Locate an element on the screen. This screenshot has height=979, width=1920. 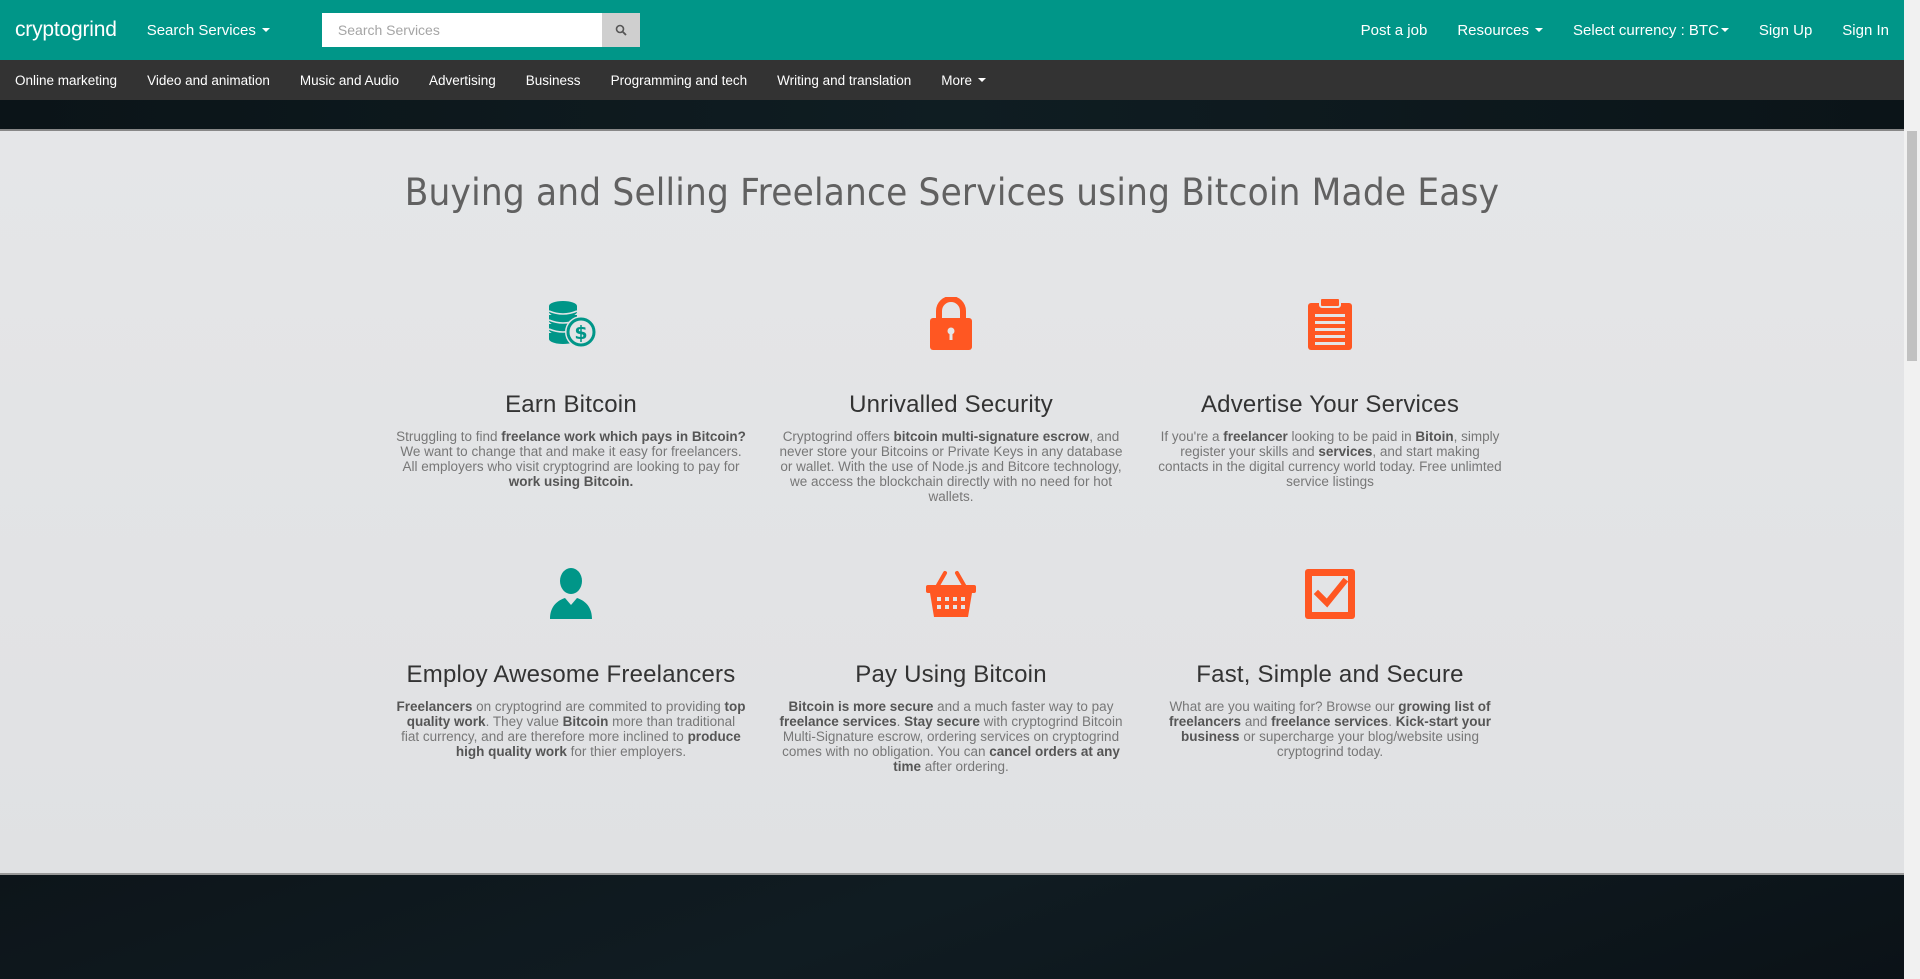
footer-dark-section is located at coordinates (952, 926).